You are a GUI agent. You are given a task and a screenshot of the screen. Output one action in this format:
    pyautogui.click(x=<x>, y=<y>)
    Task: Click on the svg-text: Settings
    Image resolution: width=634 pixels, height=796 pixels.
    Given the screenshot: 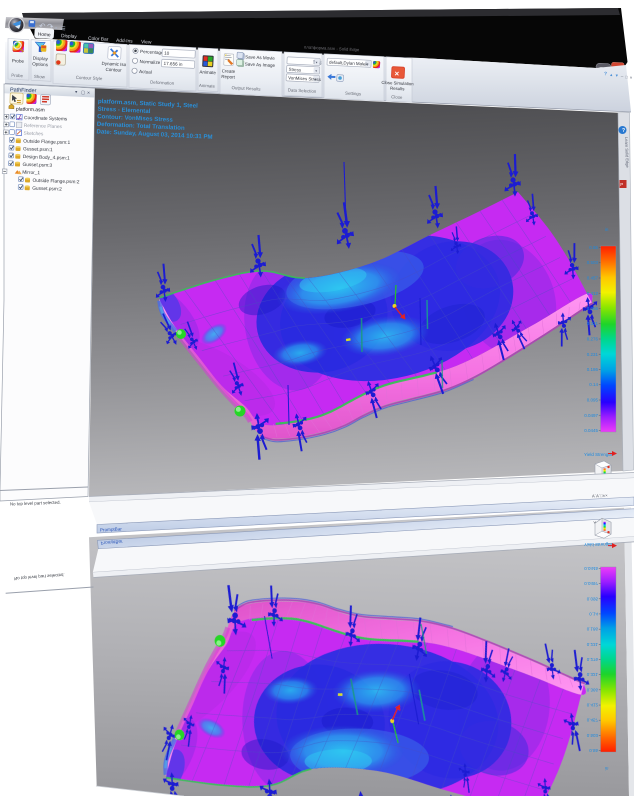 What is the action you would take?
    pyautogui.click(x=353, y=94)
    